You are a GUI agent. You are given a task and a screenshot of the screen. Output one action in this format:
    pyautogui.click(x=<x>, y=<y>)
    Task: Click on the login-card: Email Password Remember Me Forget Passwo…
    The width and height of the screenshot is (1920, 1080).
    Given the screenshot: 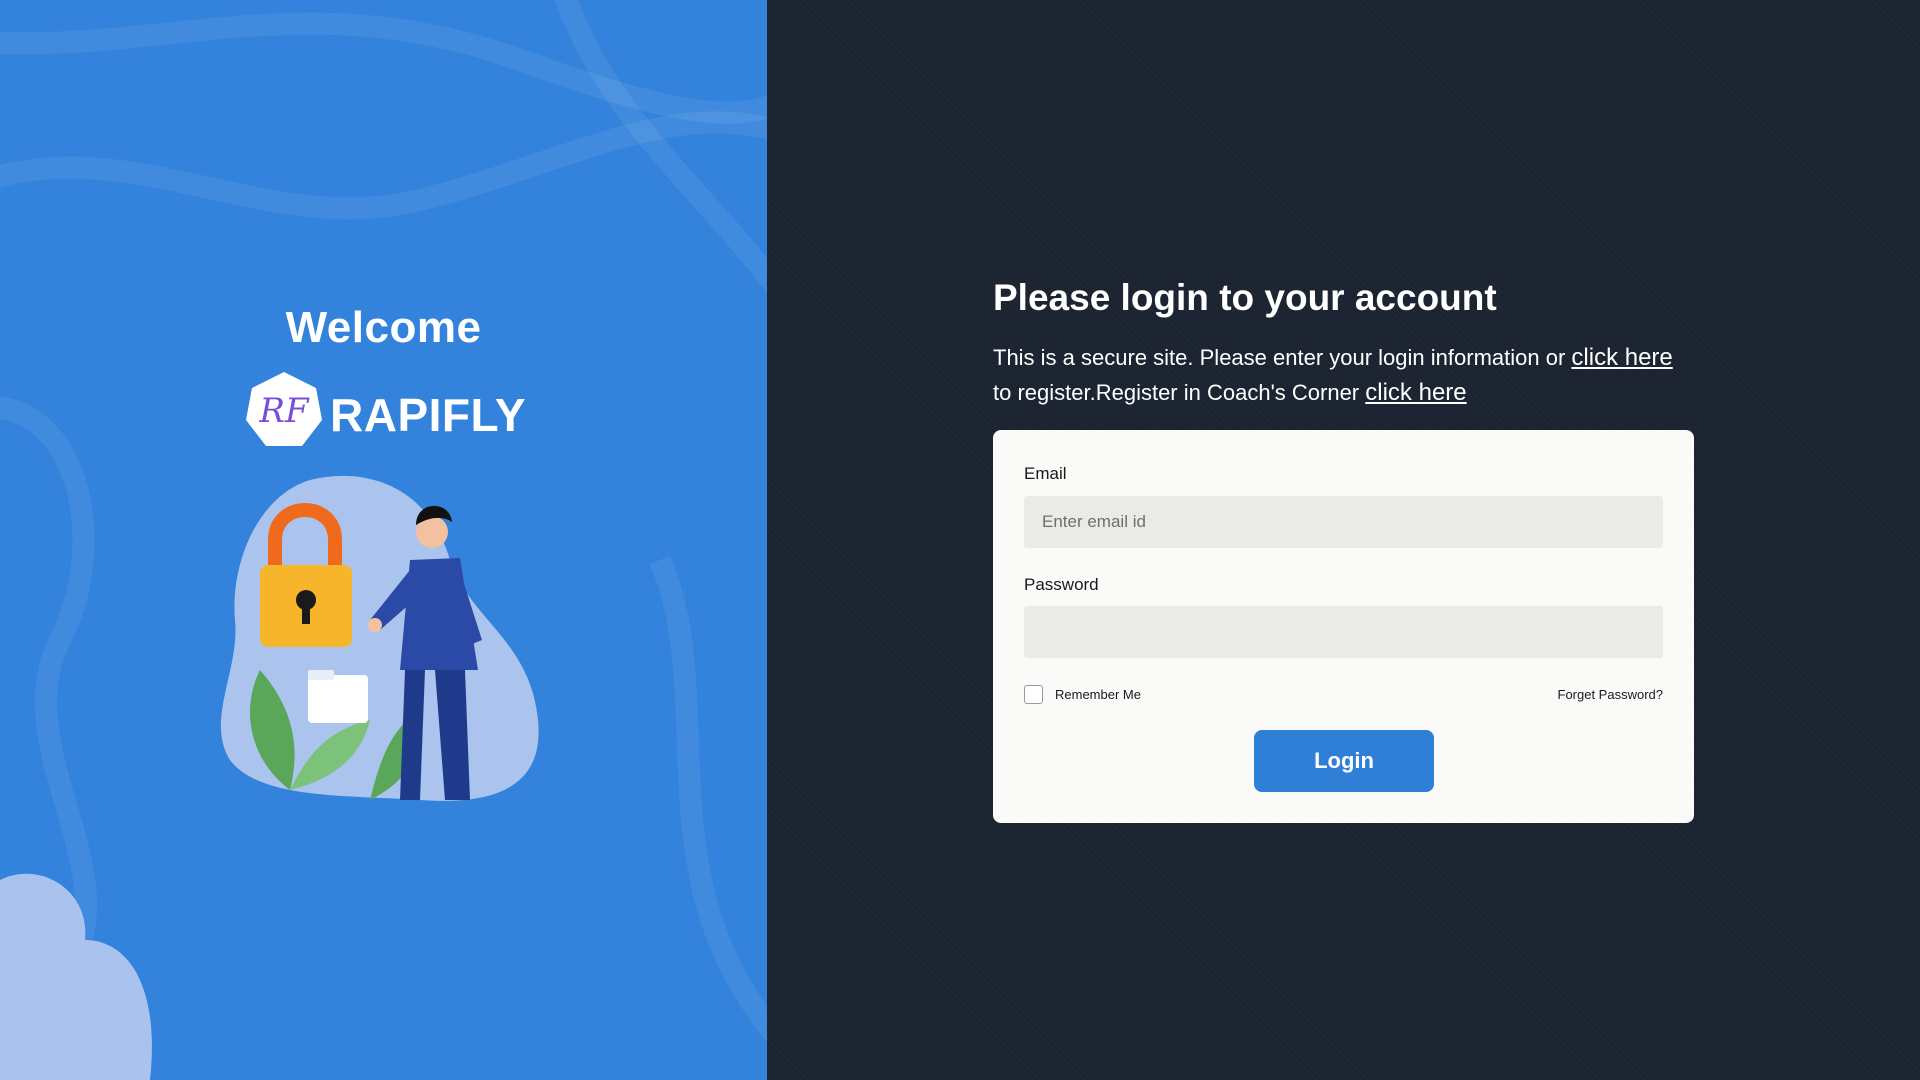 What is the action you would take?
    pyautogui.click(x=1343, y=626)
    